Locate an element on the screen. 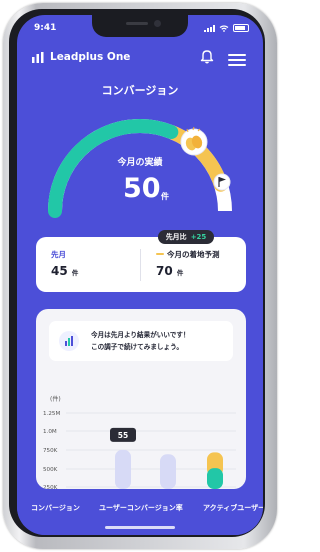 This screenshot has height=552, width=320. previous-value-number: 45 is located at coordinates (59, 271).